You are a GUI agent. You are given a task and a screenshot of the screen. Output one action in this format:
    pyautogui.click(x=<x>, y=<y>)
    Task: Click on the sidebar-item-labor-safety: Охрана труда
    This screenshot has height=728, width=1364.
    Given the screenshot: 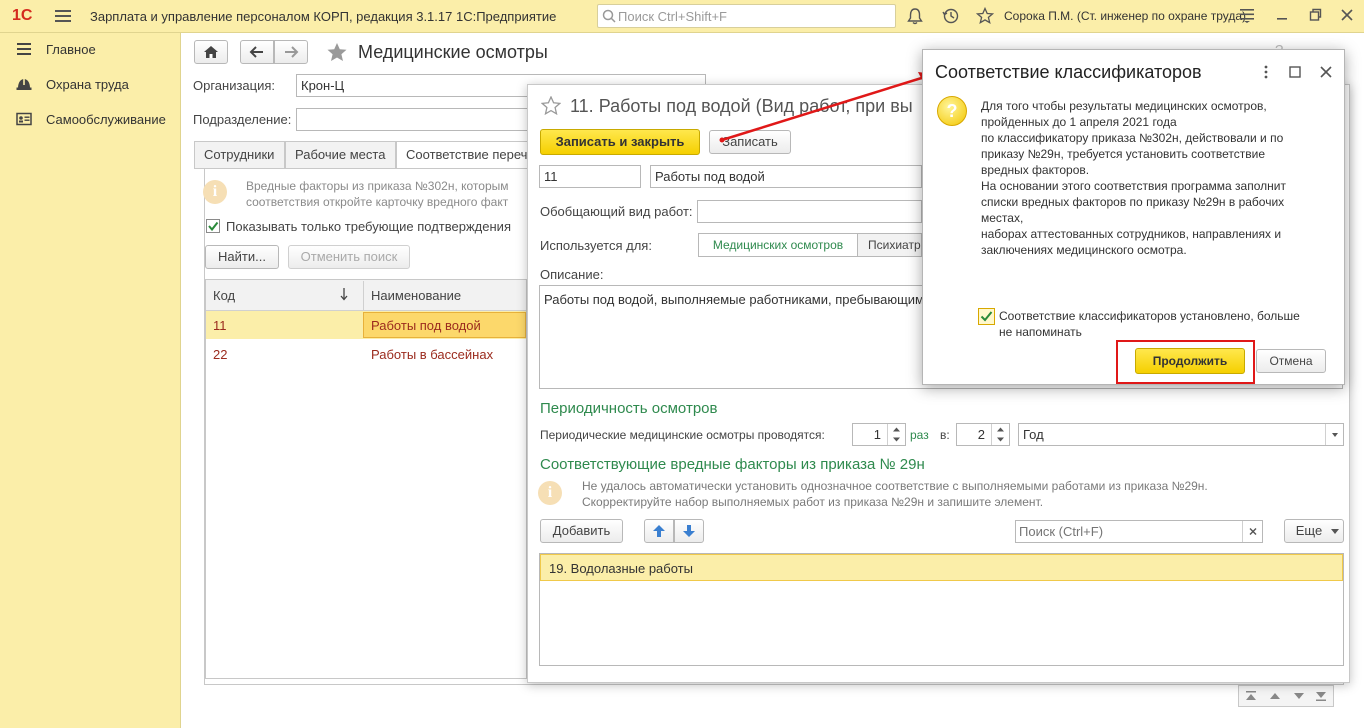 What is the action you would take?
    pyautogui.click(x=90, y=85)
    